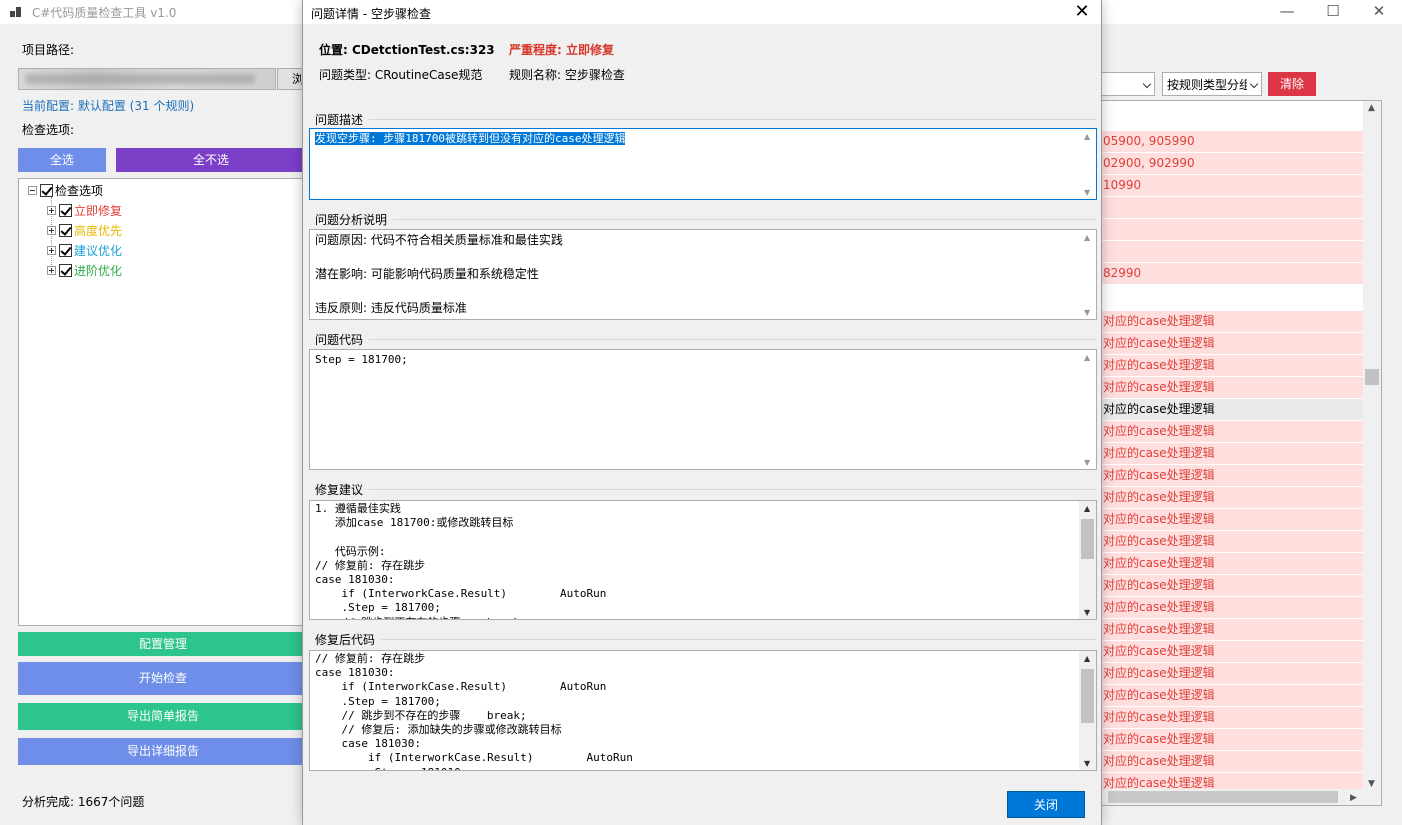 This screenshot has height=825, width=1402. What do you see at coordinates (163, 751) in the screenshot?
I see `export-detail-report-button: 导出详细报告` at bounding box center [163, 751].